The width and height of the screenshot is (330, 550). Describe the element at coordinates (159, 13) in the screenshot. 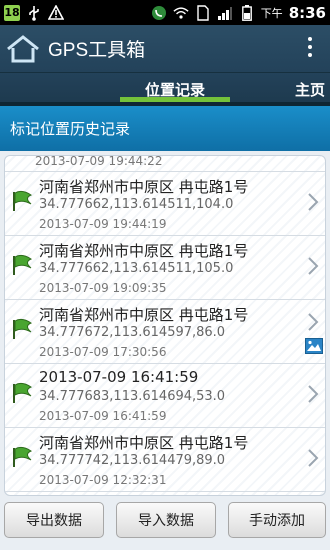

I see `phone-signal-icon` at that location.